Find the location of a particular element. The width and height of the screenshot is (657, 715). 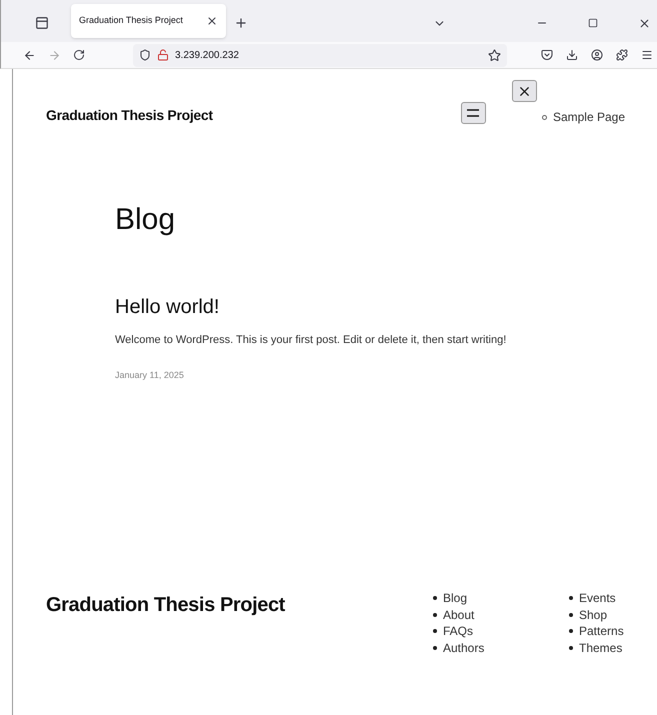

new-tab-icon is located at coordinates (241, 23).